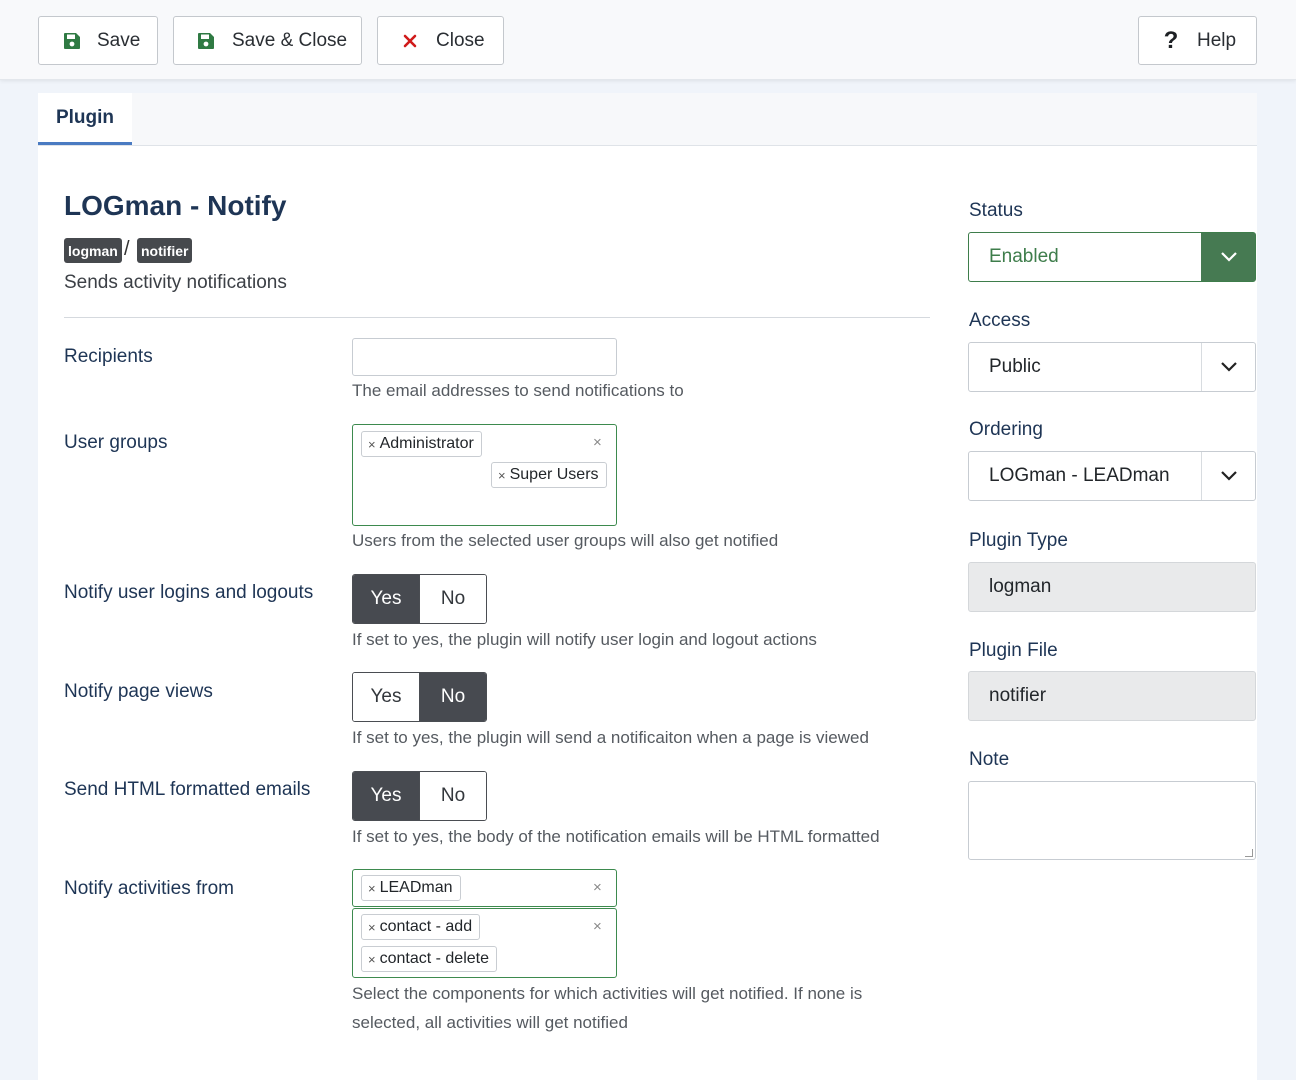 The image size is (1296, 1080). Describe the element at coordinates (187, 789) in the screenshot. I see `html-emails-label: Send HTML formatted emails` at that location.